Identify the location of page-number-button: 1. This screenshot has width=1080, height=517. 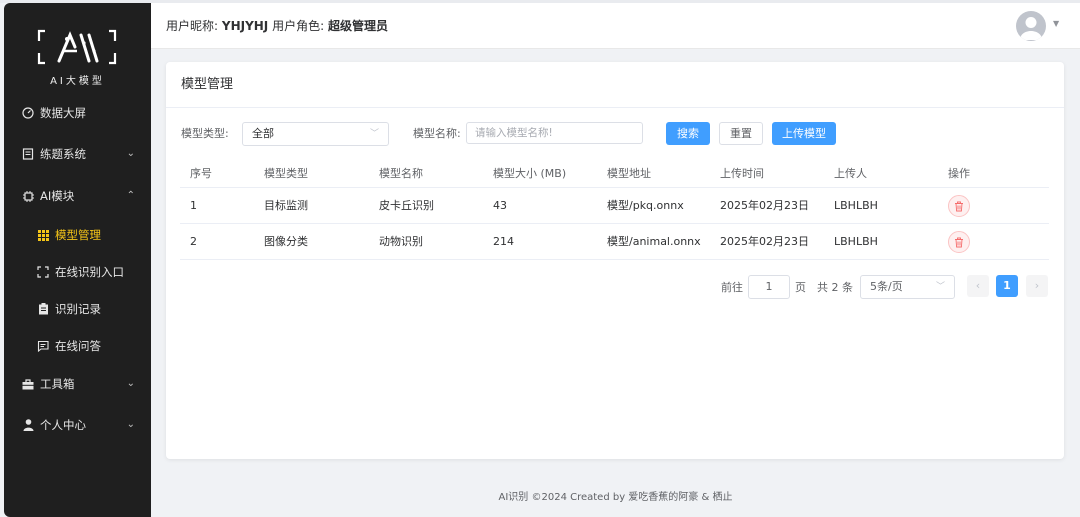
(1007, 286).